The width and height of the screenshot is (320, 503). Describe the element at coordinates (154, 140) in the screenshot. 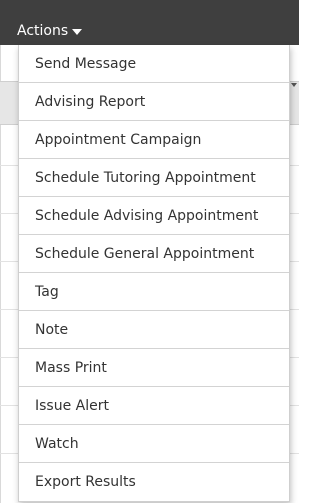

I see `menu-item-appointment-campaign: Appointment Campaign` at that location.